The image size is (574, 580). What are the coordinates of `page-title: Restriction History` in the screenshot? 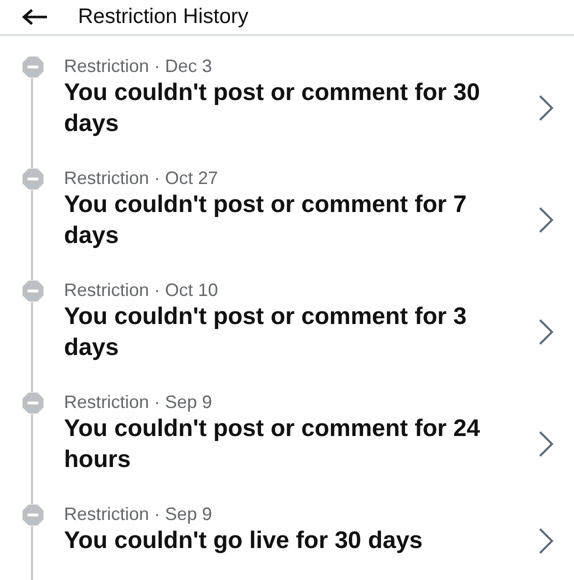 It's located at (163, 17).